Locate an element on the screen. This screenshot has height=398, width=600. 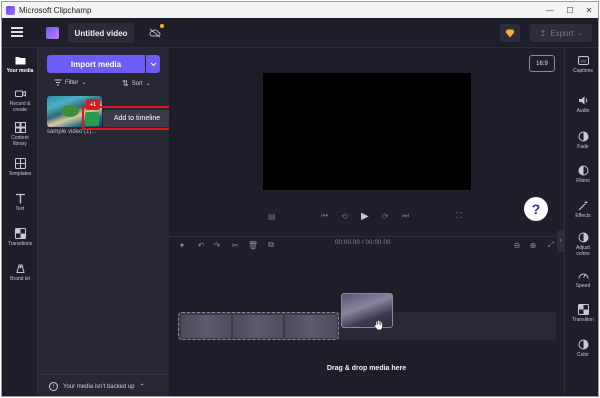
sidebar-item-brand-kit: Brand kit is located at coordinates (20, 272).